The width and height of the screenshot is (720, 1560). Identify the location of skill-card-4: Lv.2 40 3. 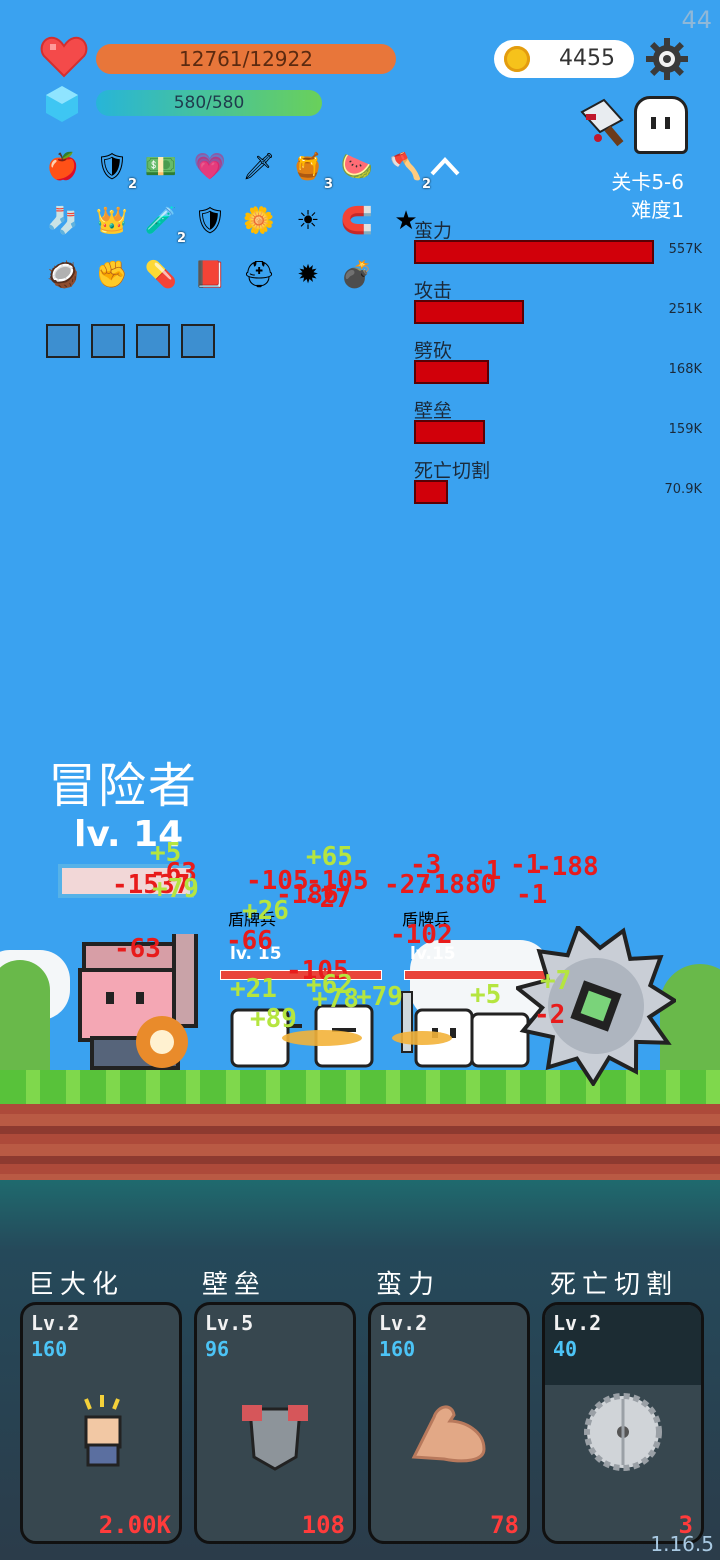
(623, 1423).